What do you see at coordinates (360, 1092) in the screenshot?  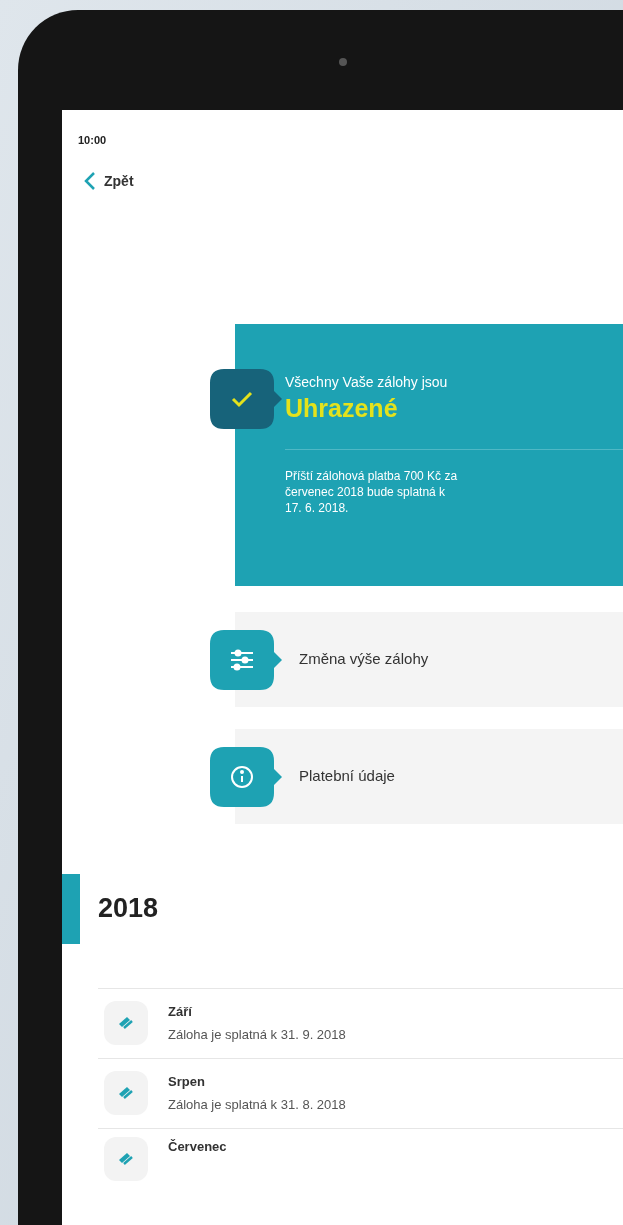 I see `payment-row: Srpen Záloha je splatná k 31. 8. 2018` at bounding box center [360, 1092].